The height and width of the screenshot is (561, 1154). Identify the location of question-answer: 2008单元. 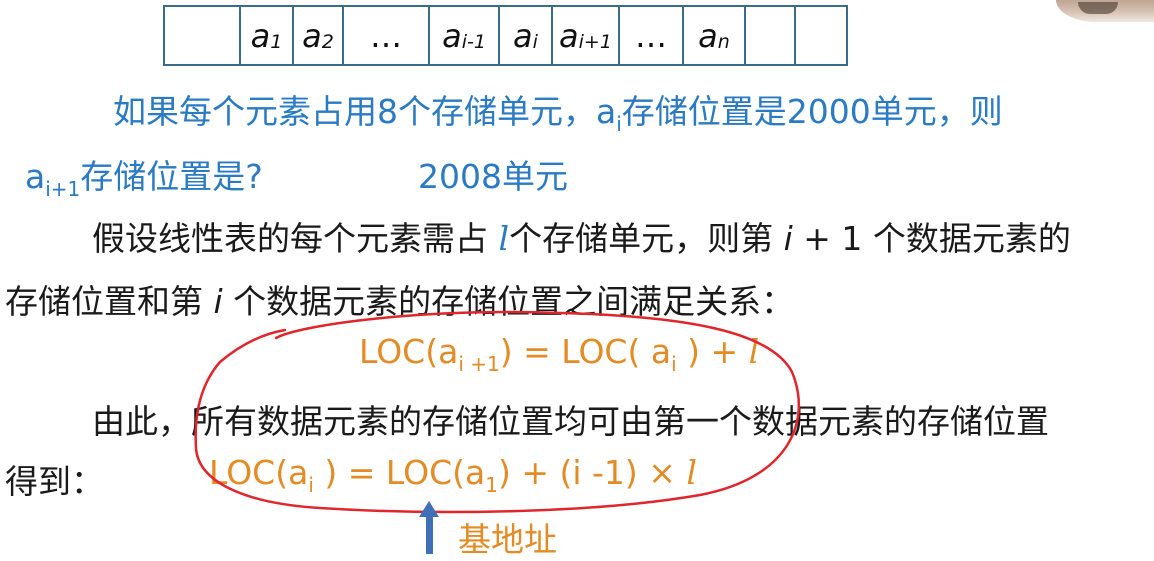
(493, 176).